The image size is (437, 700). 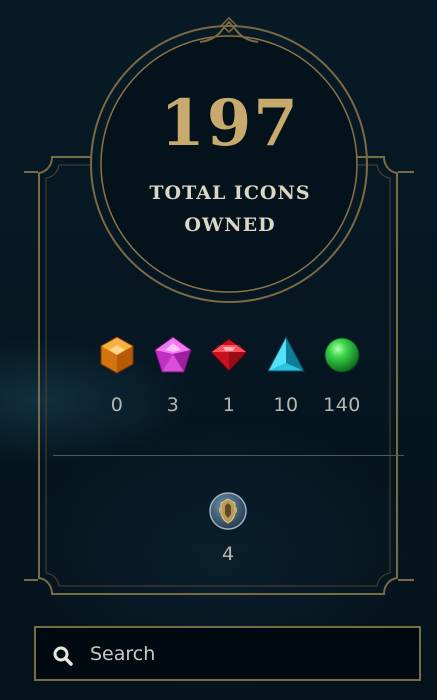 What do you see at coordinates (173, 405) in the screenshot?
I see `pink-gem-count: 3` at bounding box center [173, 405].